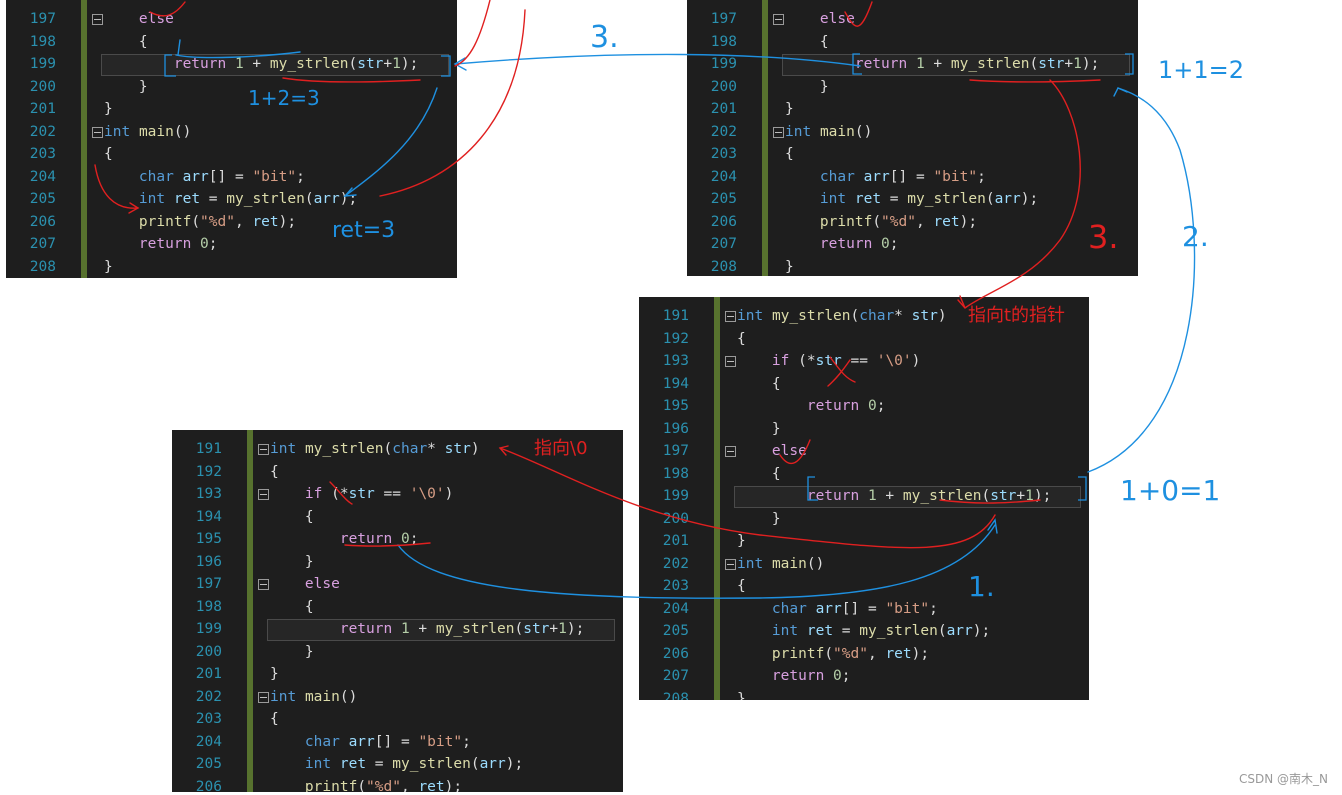  What do you see at coordinates (1195, 236) in the screenshot?
I see `annotation-step-2: 2.` at bounding box center [1195, 236].